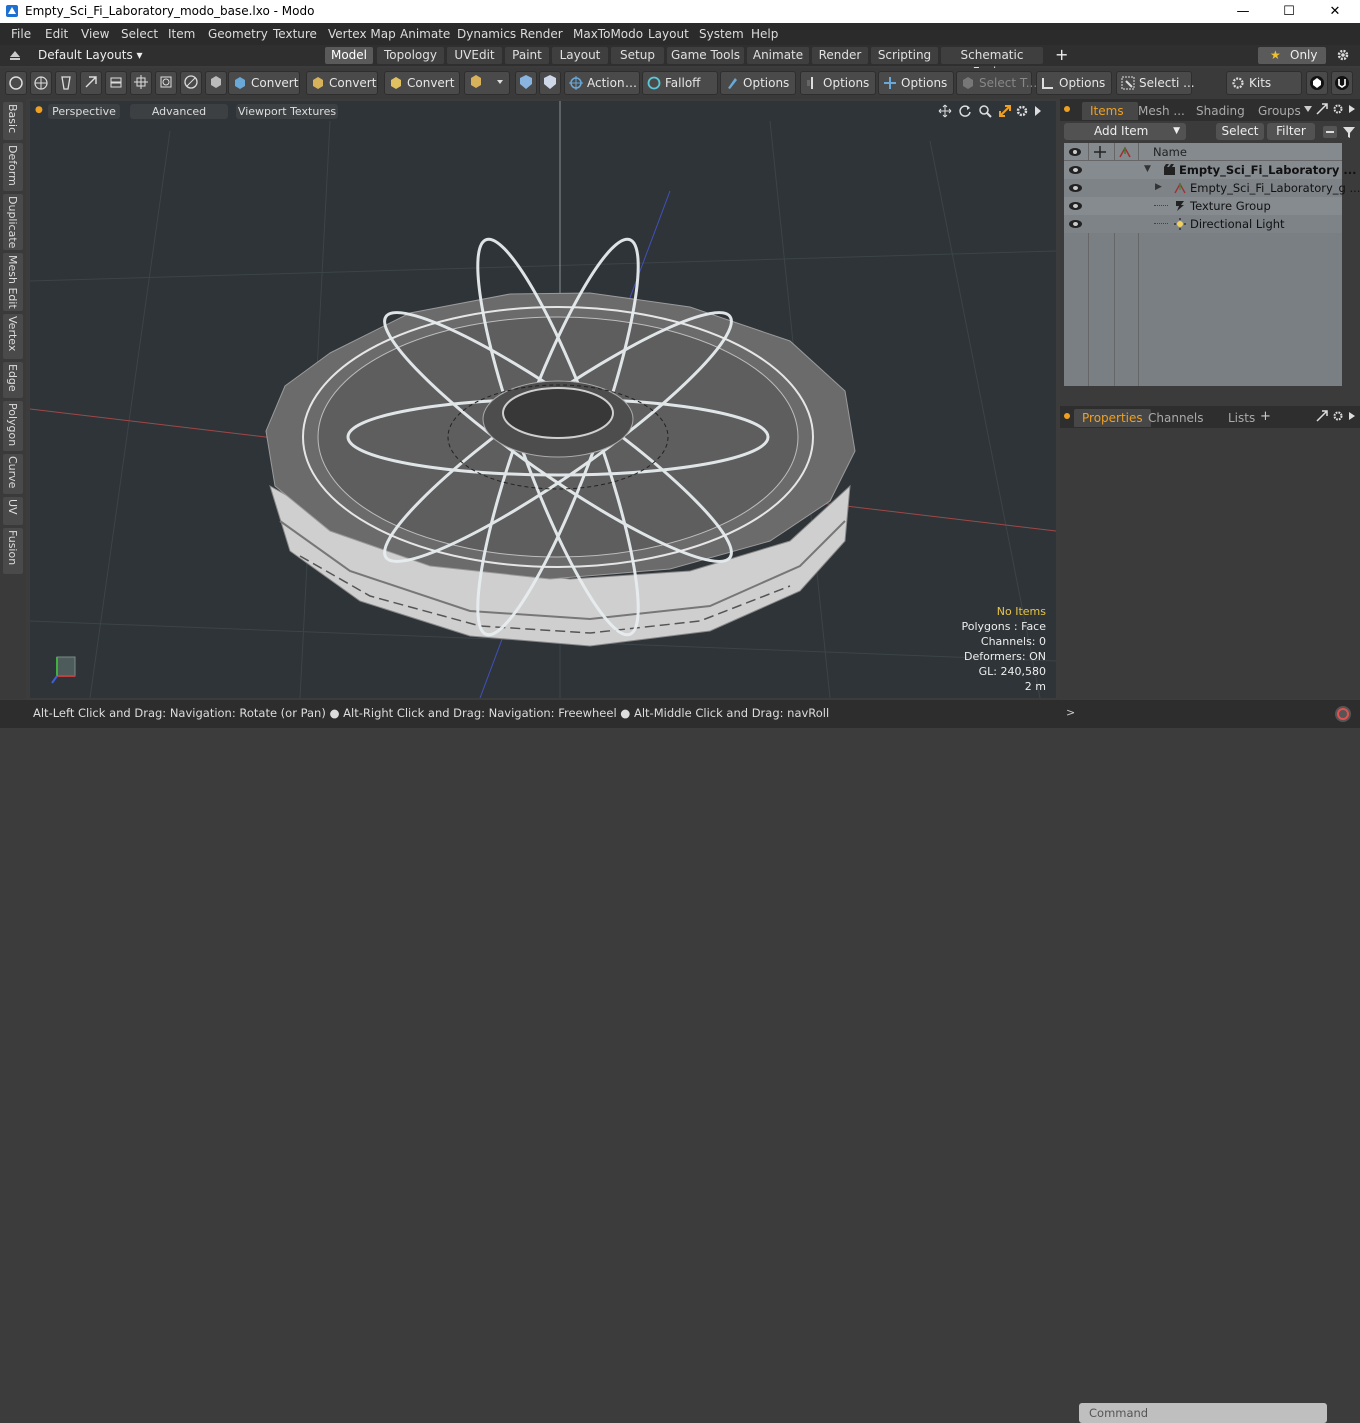  I want to click on left-tab-vertex: Vertex, so click(13, 336).